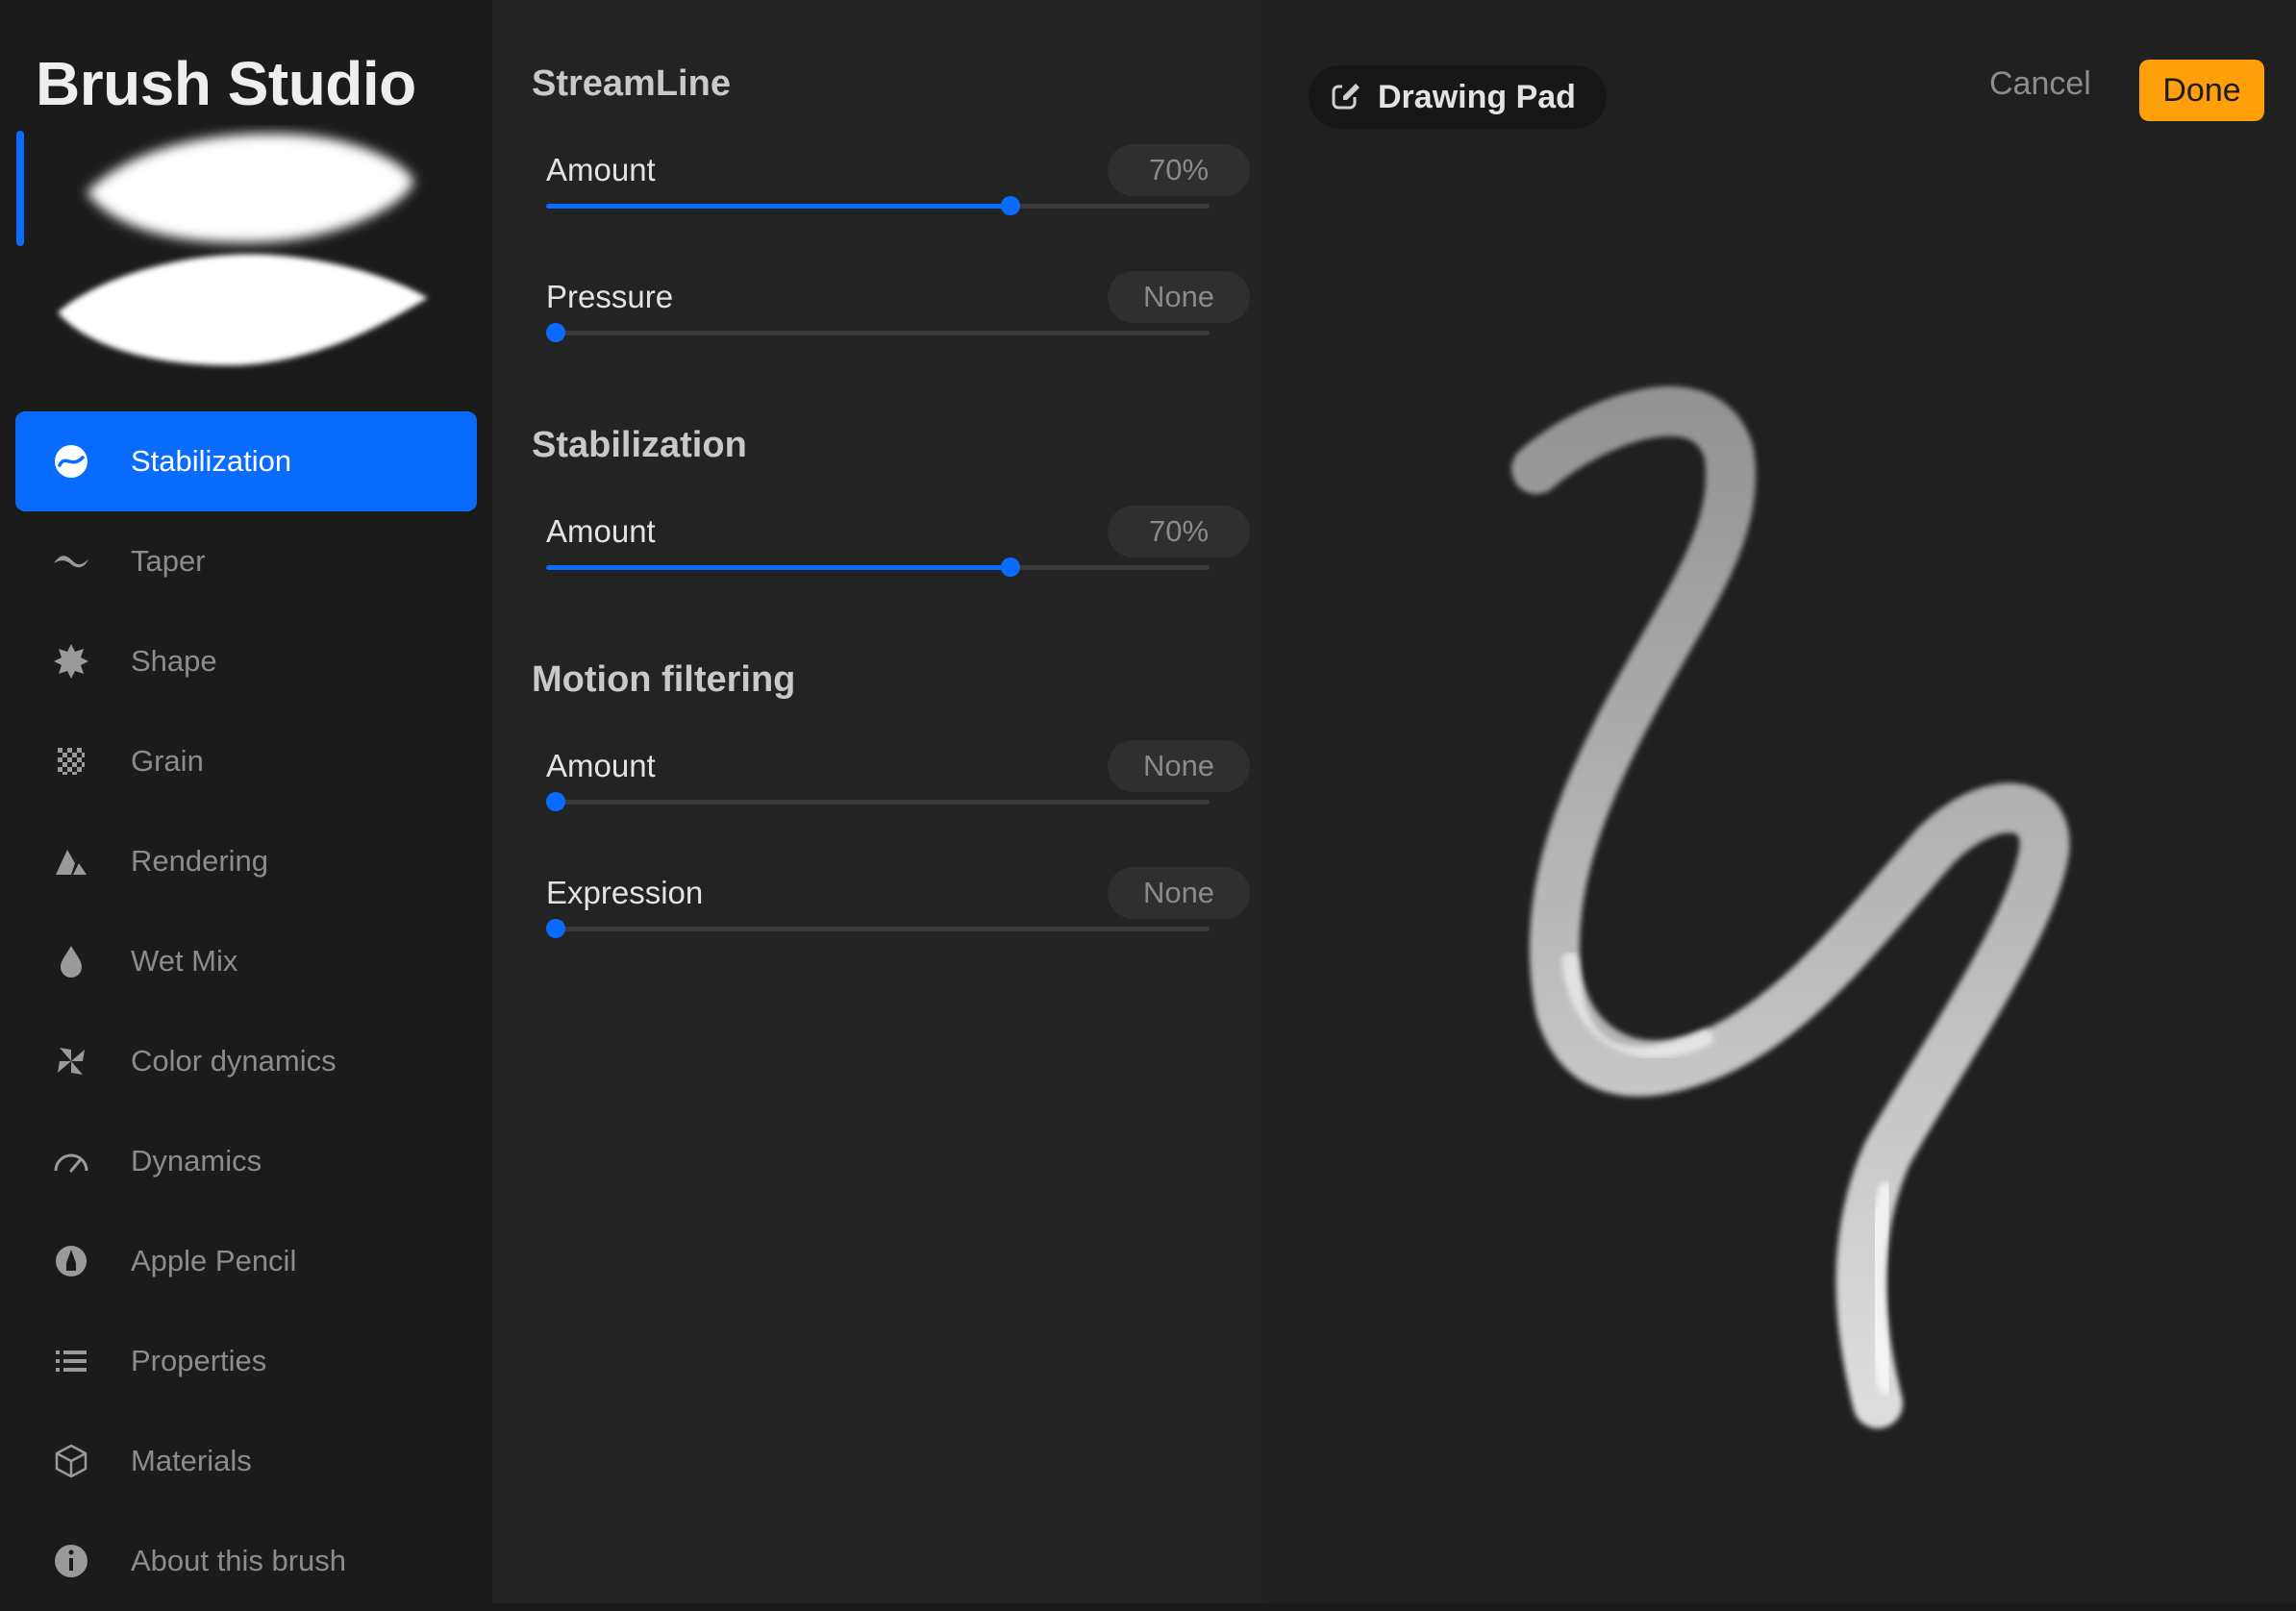 This screenshot has width=2296, height=1611. I want to click on sidebar-item-about: About this brush, so click(246, 1561).